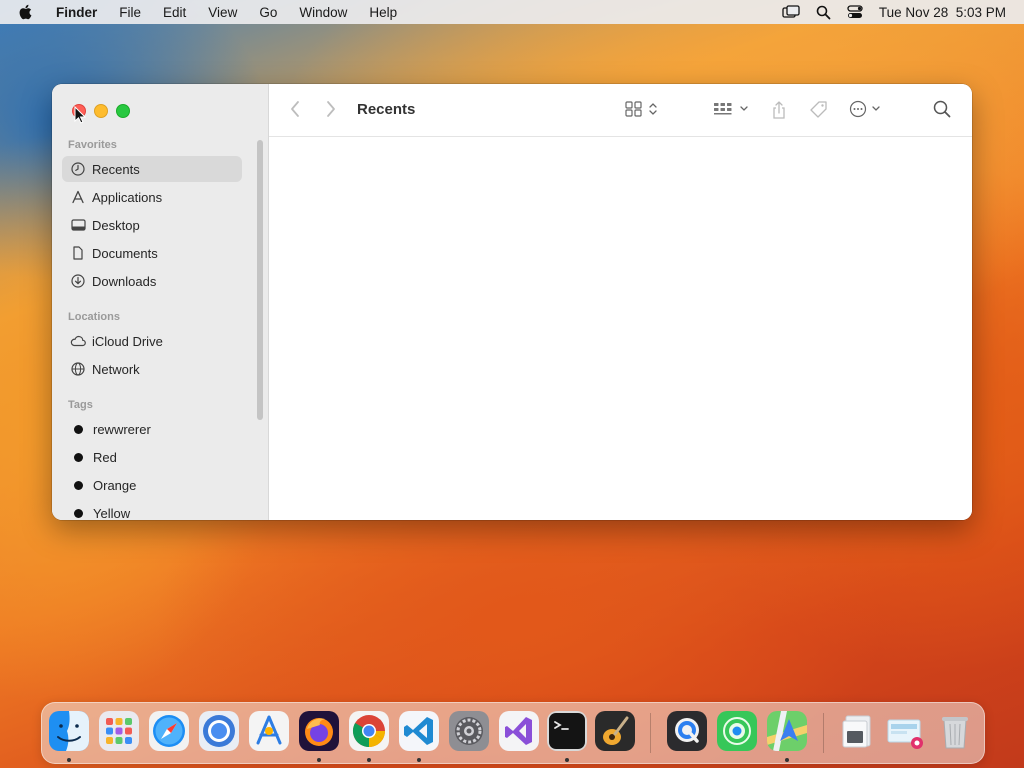 The width and height of the screenshot is (1024, 768). Describe the element at coordinates (823, 12) in the screenshot. I see `spotlight-search-icon` at that location.